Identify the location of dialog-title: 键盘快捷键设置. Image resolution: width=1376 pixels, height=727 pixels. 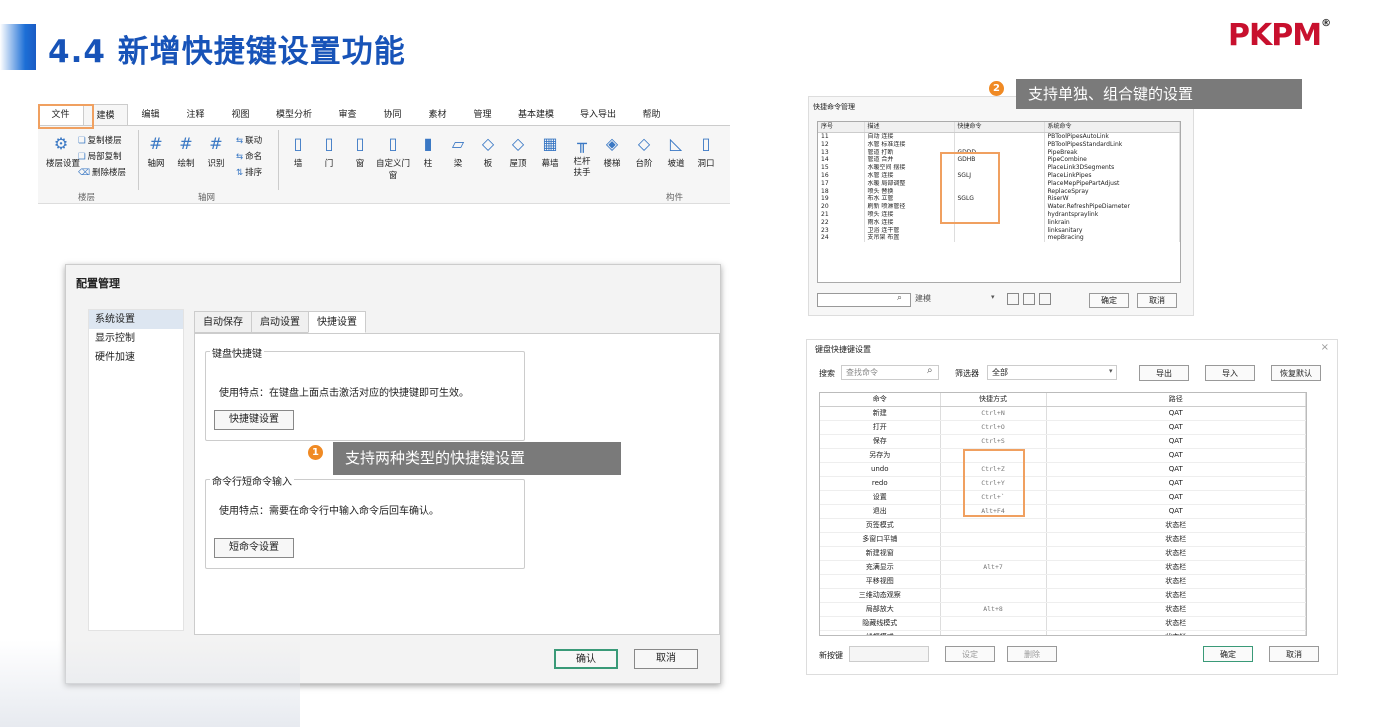
(843, 349).